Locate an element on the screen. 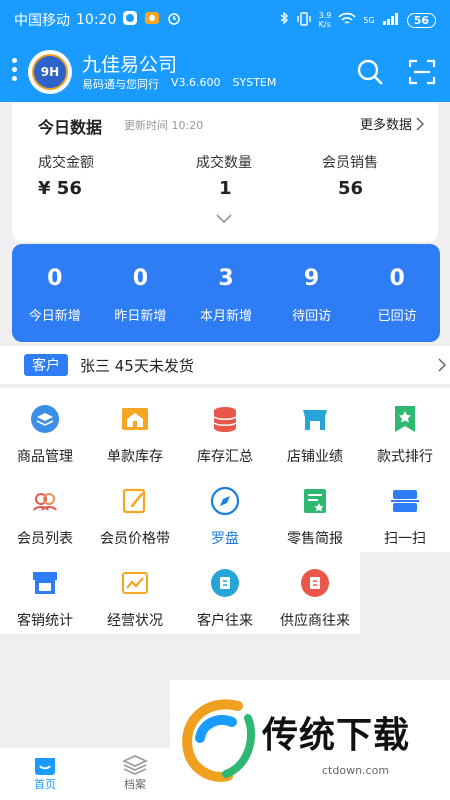  edit-icon is located at coordinates (134, 501).